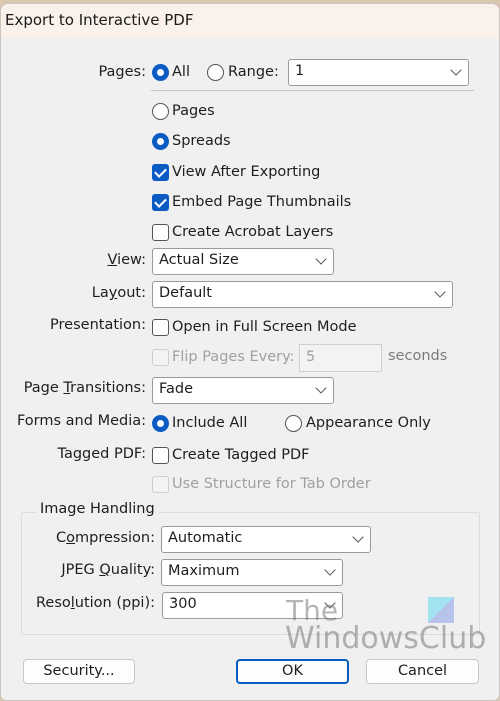 The height and width of the screenshot is (701, 500). What do you see at coordinates (264, 327) in the screenshot?
I see `full-screen-label: Open in Full Screen Mode` at bounding box center [264, 327].